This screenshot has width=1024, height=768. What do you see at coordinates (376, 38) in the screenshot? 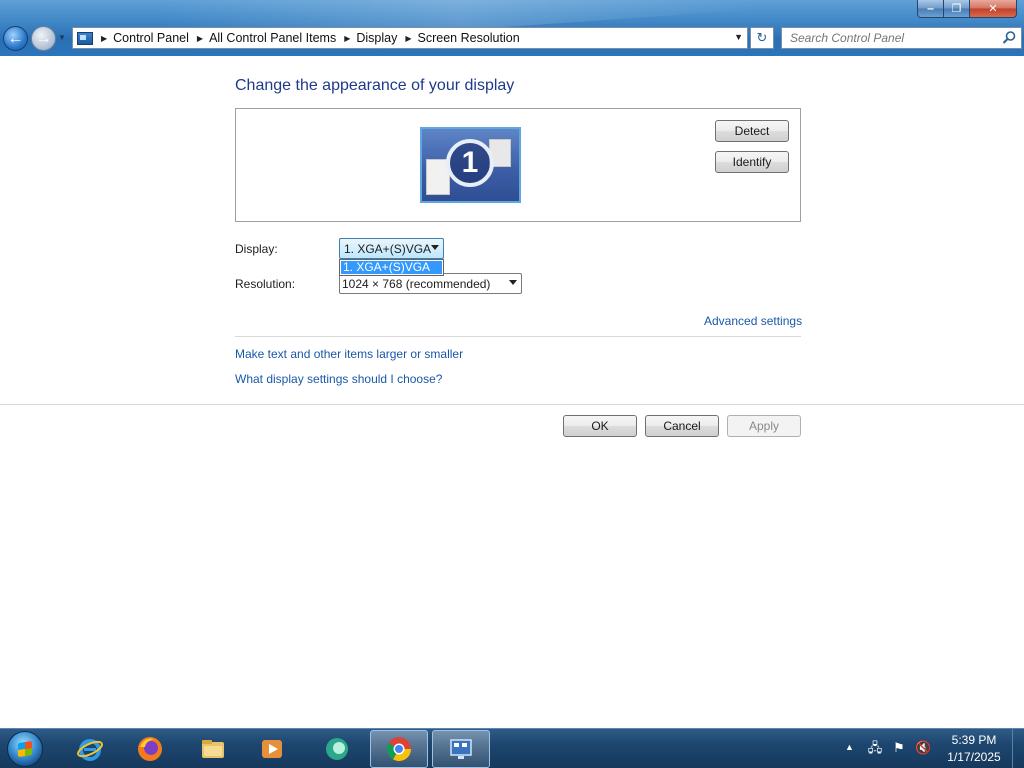
I see `breadcrumb-display: Display` at bounding box center [376, 38].